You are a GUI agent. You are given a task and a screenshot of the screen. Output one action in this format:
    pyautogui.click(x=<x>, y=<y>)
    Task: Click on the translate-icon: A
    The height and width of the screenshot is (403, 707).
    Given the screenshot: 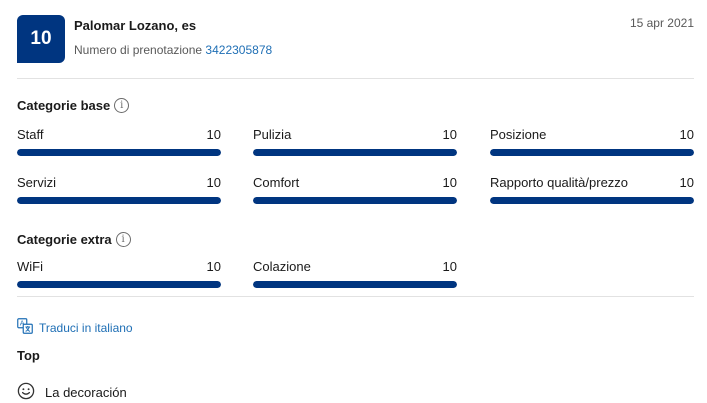 What is the action you would take?
    pyautogui.click(x=25, y=327)
    